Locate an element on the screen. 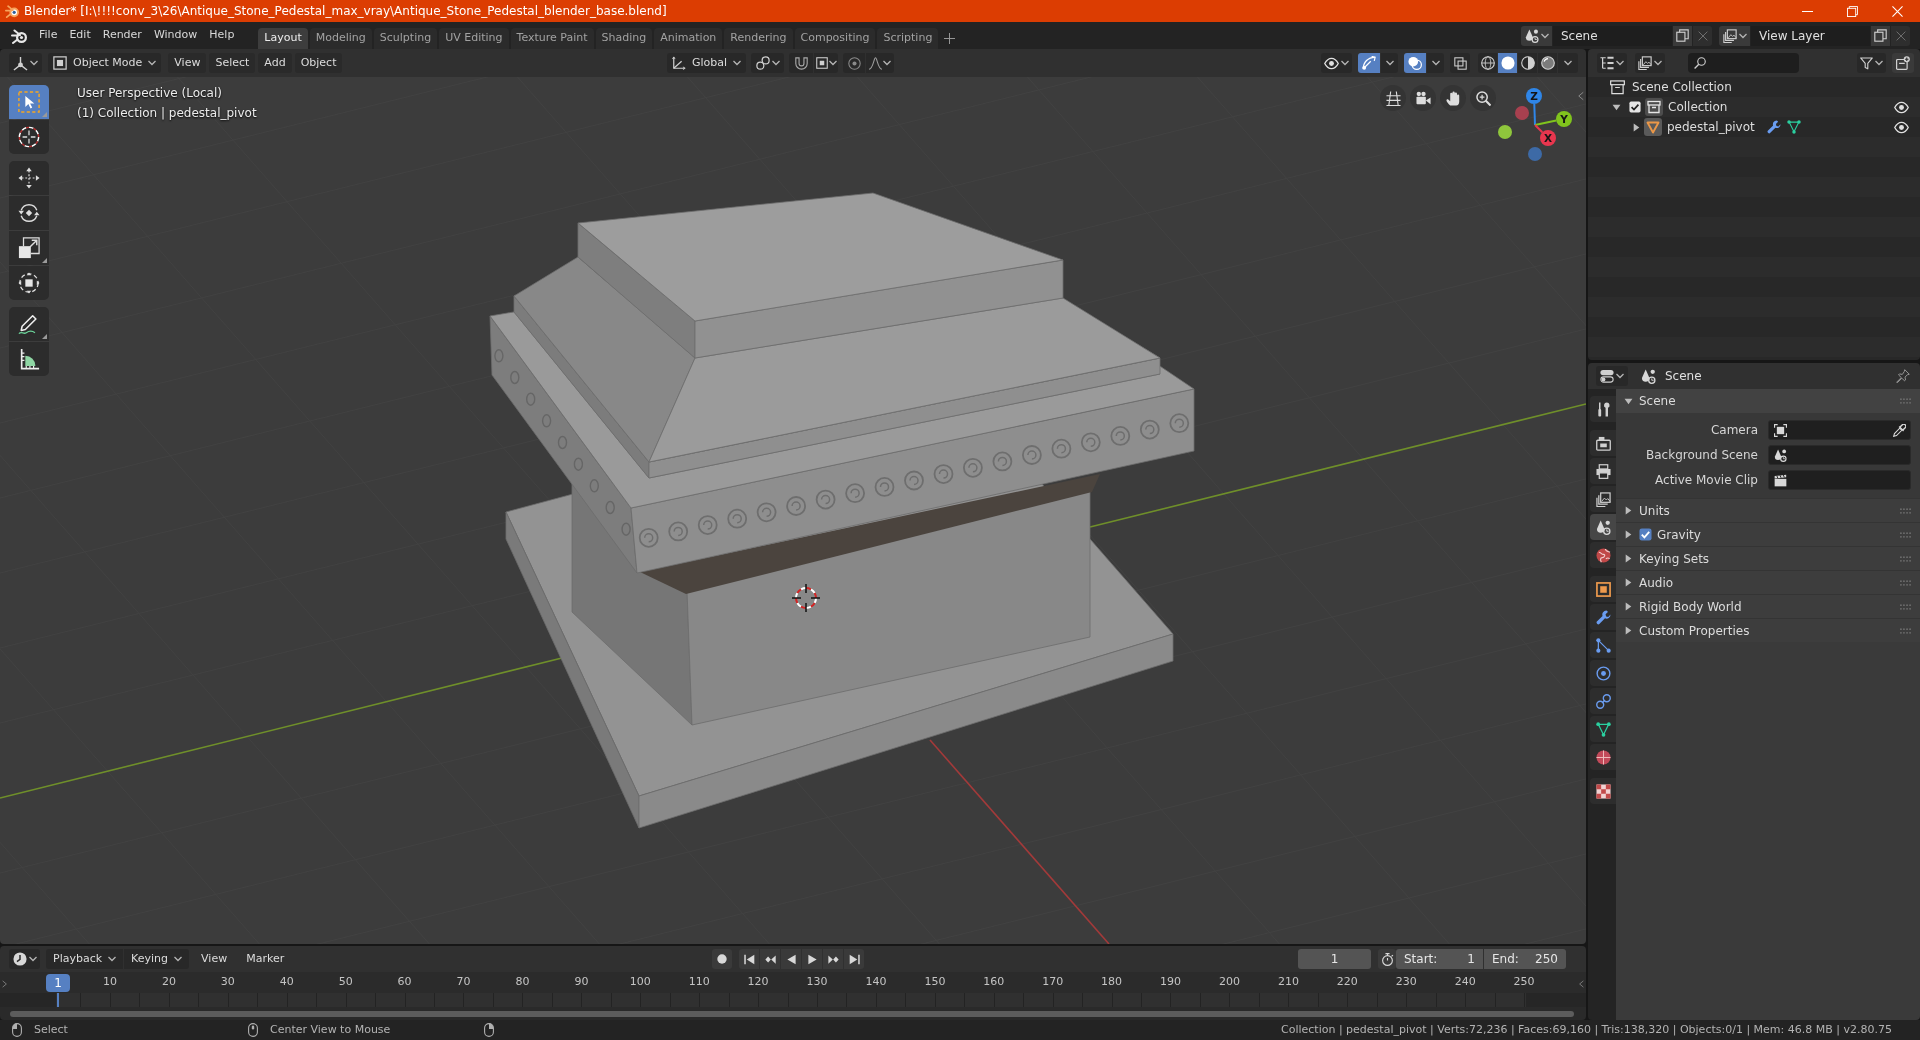  overlay-dropdown is located at coordinates (1435, 63).